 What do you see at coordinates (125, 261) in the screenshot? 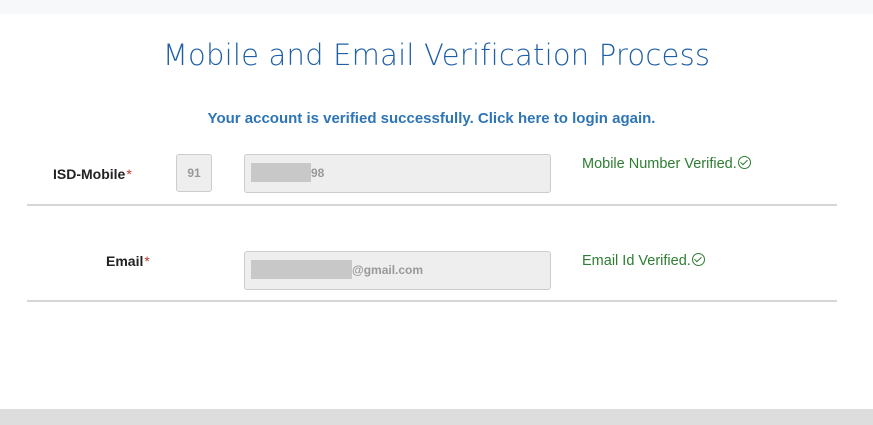
I see `email-label-text: Email` at bounding box center [125, 261].